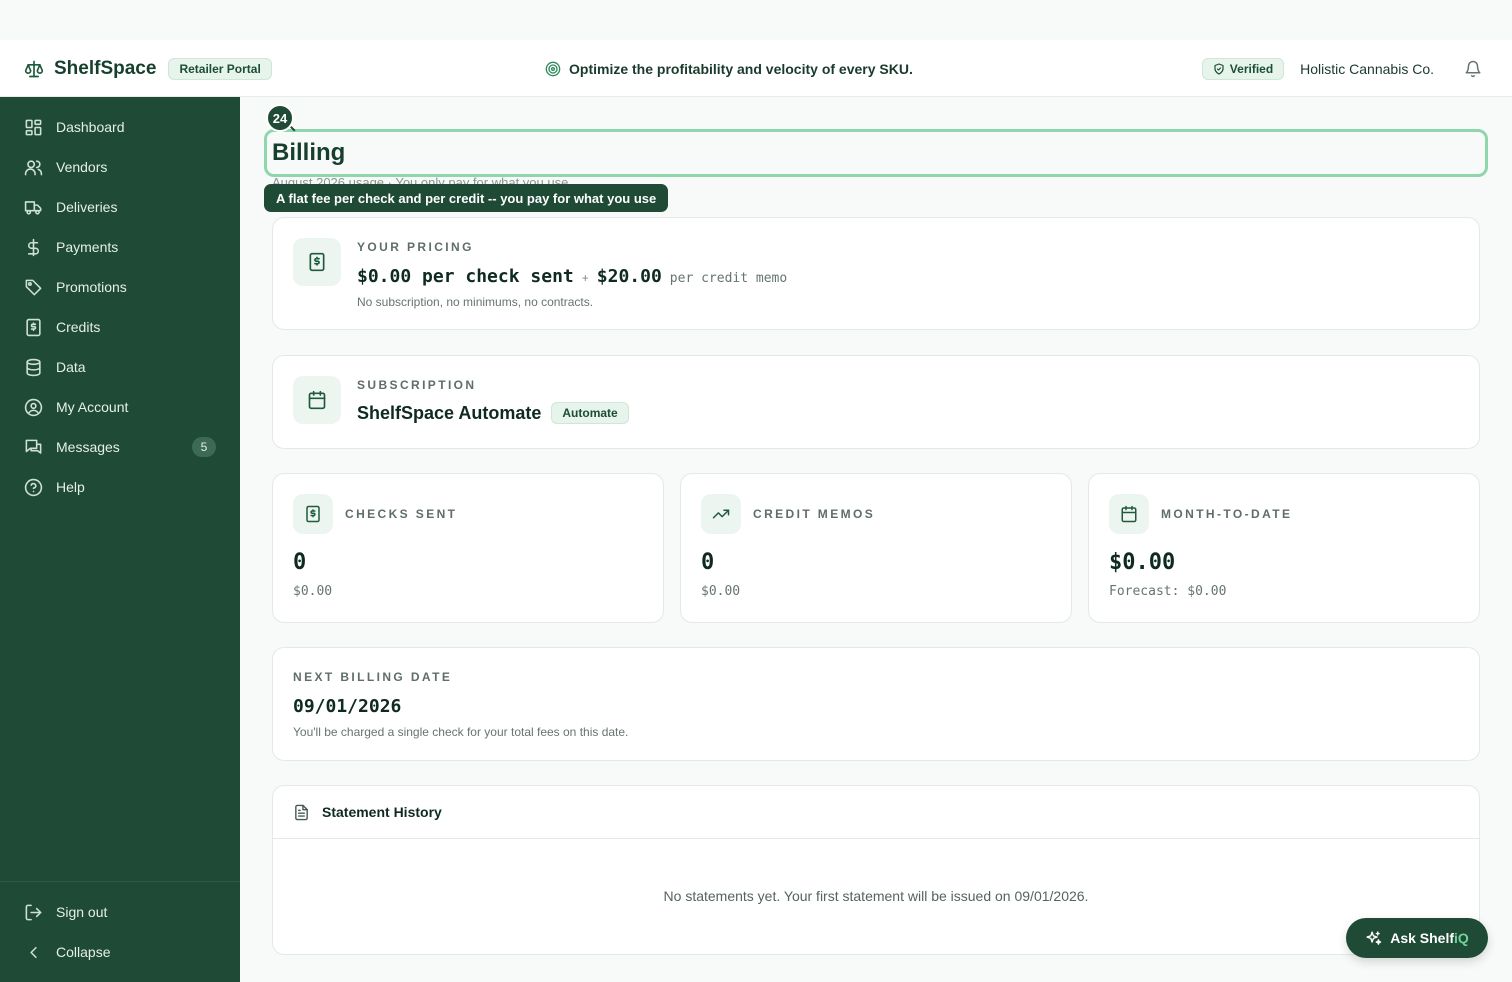 The width and height of the screenshot is (1512, 982). I want to click on ask-label-suffix: iQ, so click(1461, 938).